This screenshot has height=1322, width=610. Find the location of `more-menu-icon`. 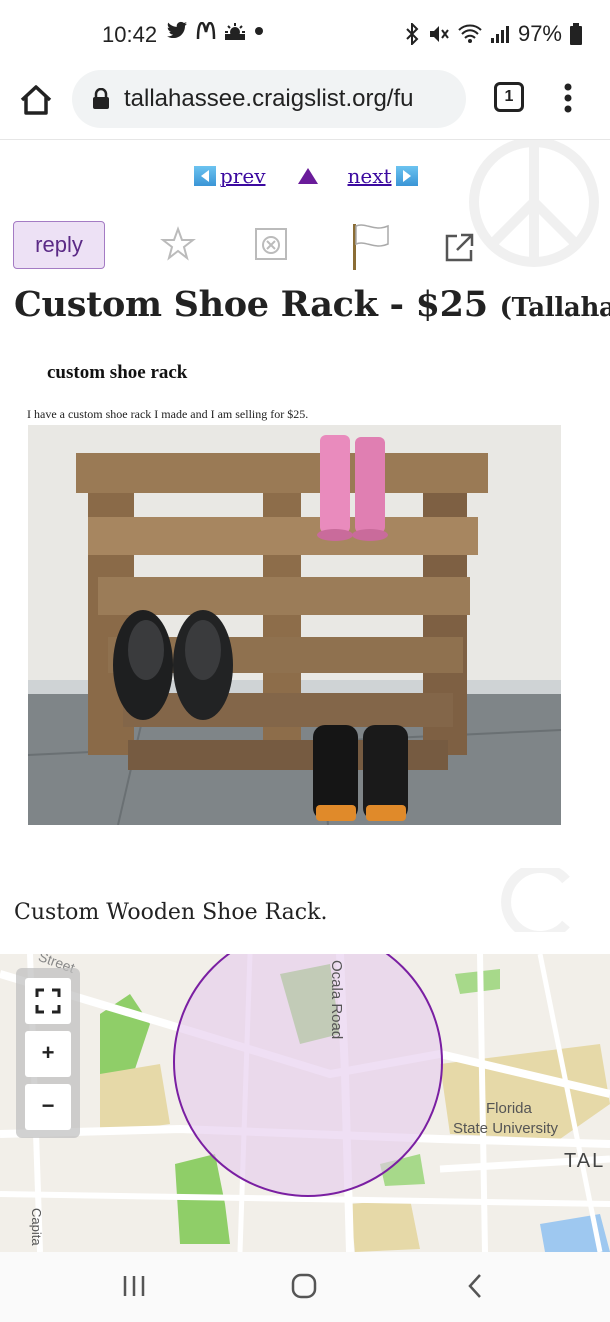

more-menu-icon is located at coordinates (568, 98).